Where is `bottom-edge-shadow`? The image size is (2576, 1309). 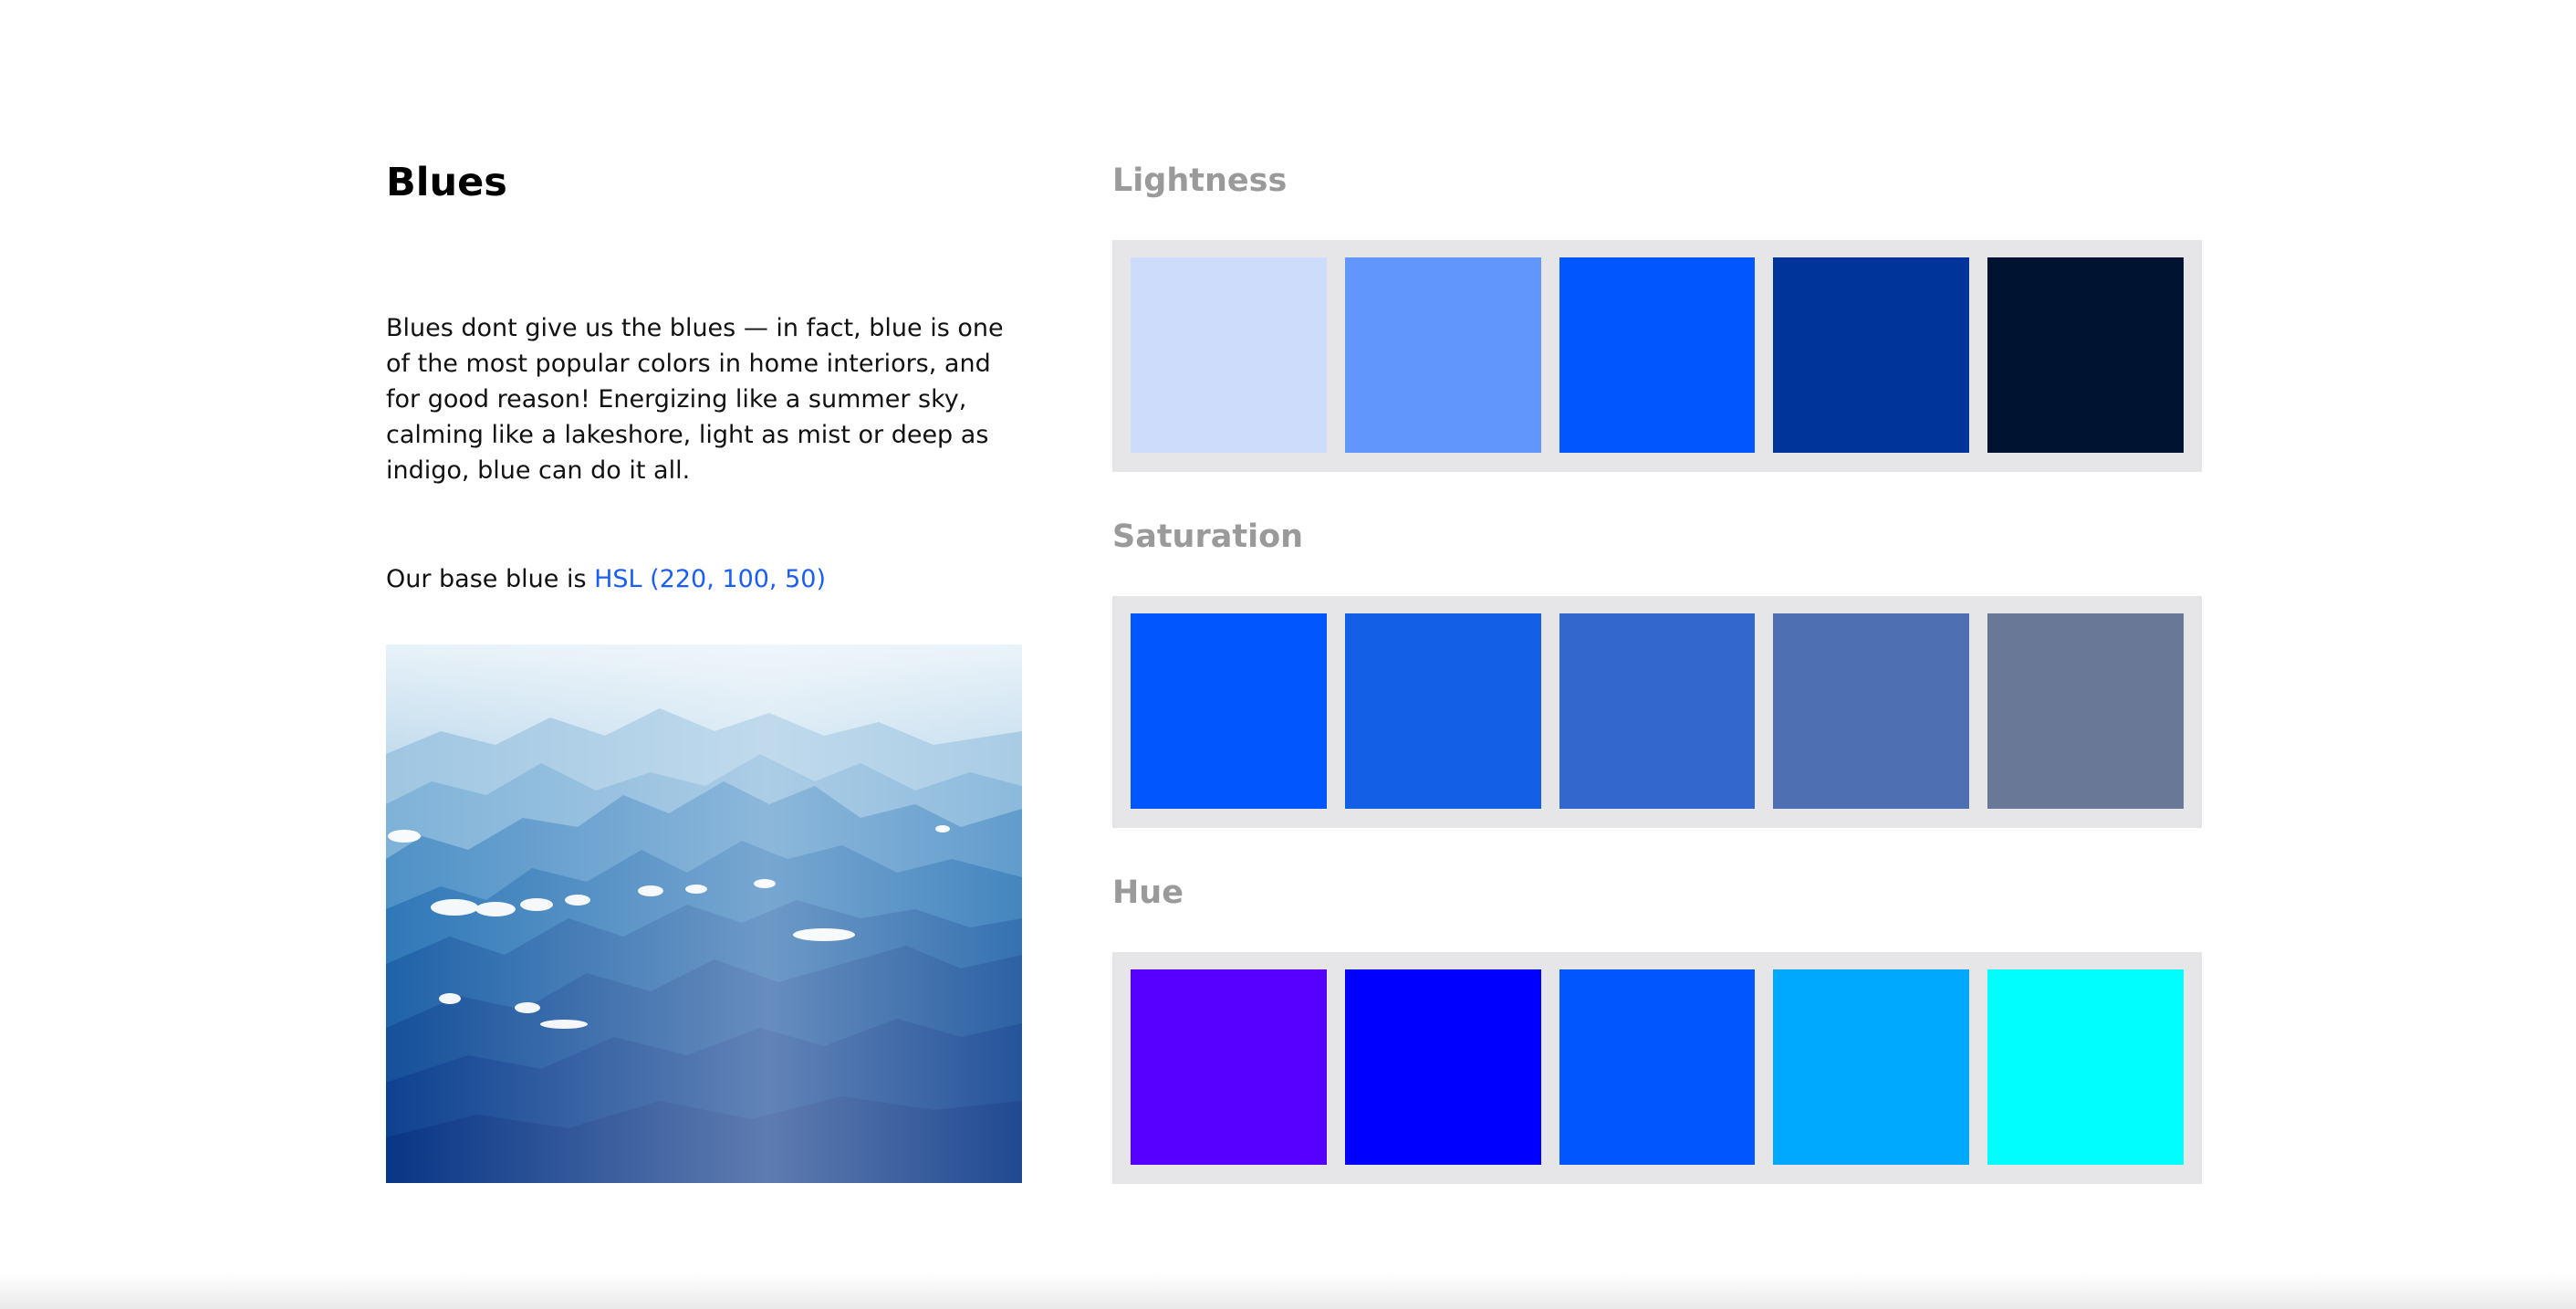 bottom-edge-shadow is located at coordinates (1288, 1290).